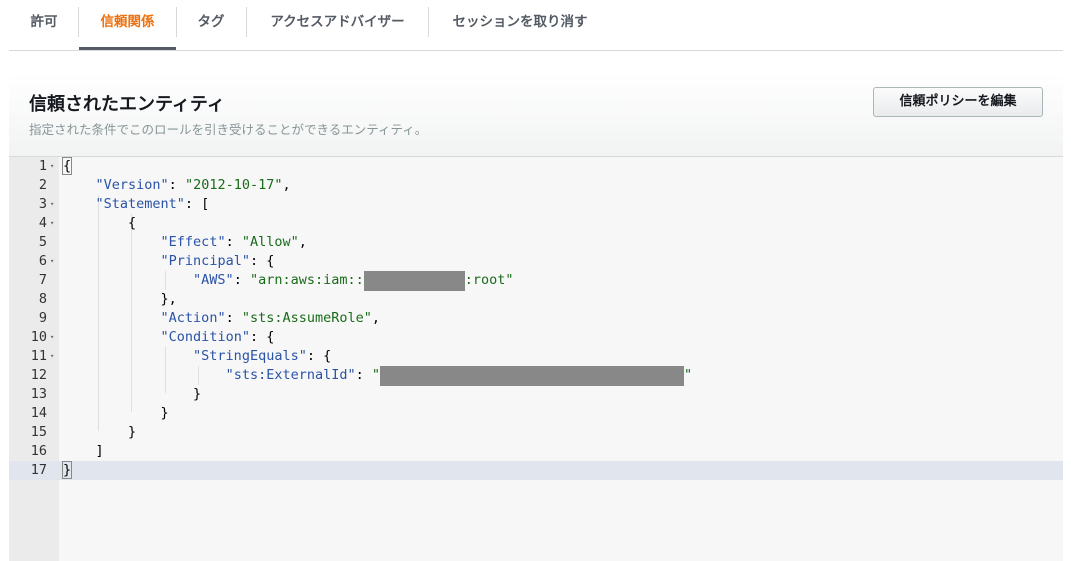  I want to click on json-punct: {, so click(132, 223).